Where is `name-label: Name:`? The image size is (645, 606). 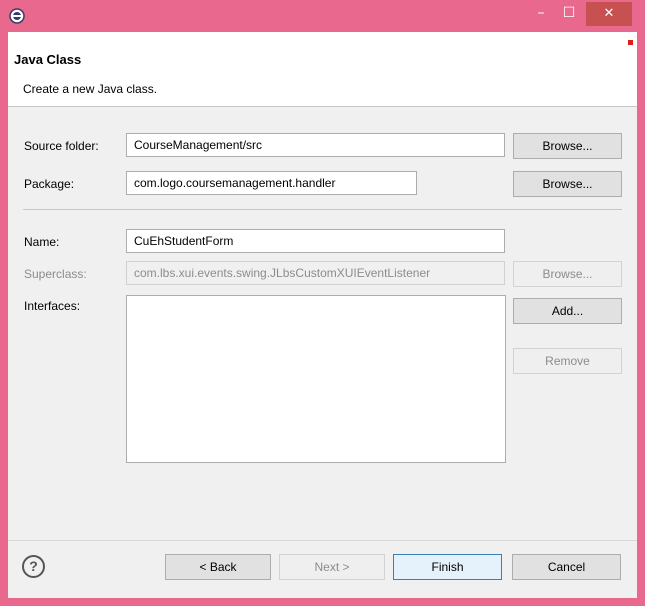 name-label: Name: is located at coordinates (42, 242).